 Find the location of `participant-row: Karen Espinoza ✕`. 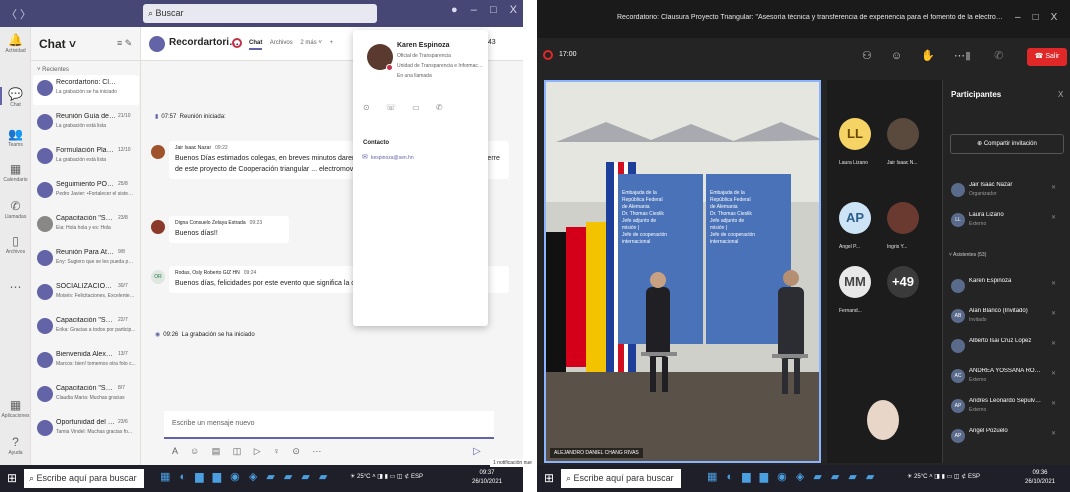

participant-row: Karen Espinoza ✕ is located at coordinates (1009, 288).